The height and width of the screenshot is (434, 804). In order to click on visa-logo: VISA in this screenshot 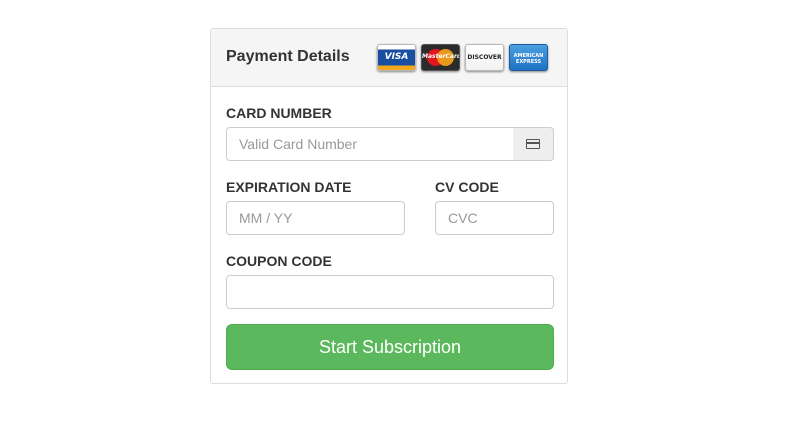, I will do `click(396, 57)`.